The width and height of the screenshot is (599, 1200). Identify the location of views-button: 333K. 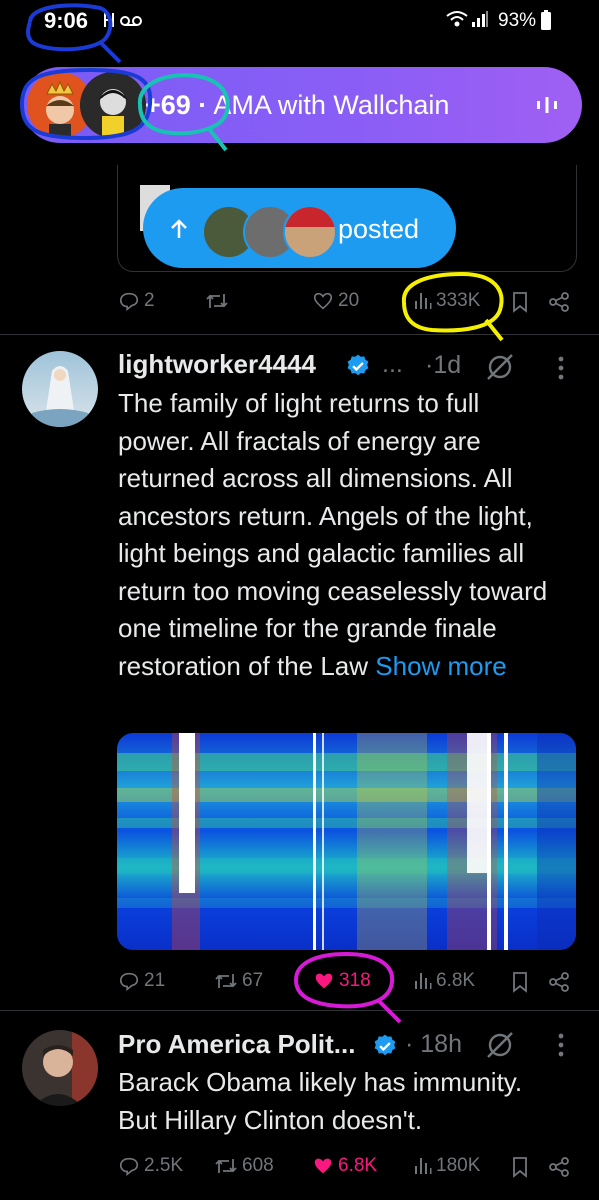
(447, 301).